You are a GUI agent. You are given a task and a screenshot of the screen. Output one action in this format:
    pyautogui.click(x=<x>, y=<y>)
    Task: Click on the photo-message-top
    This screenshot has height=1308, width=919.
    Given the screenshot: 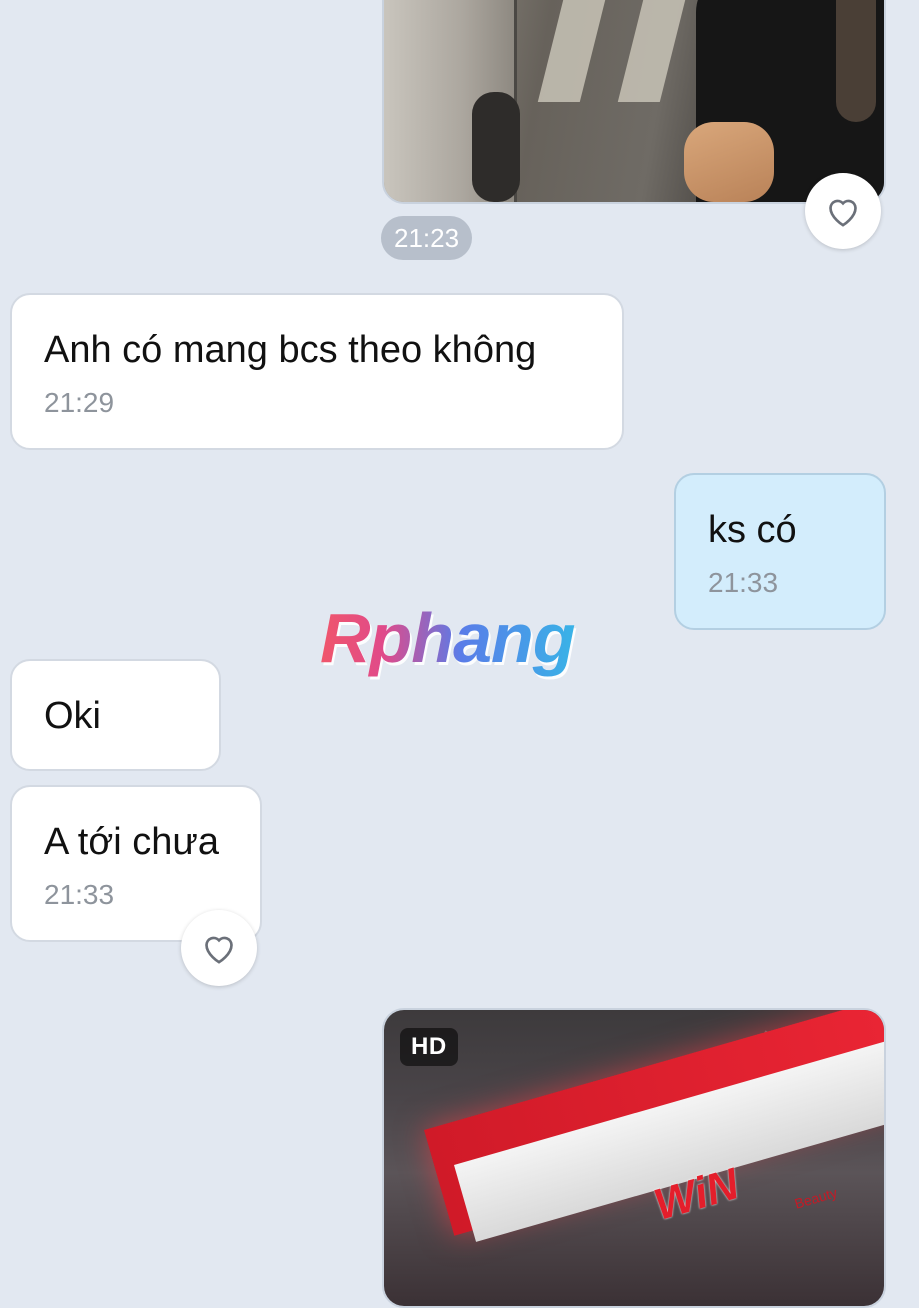 What is the action you would take?
    pyautogui.click(x=634, y=102)
    